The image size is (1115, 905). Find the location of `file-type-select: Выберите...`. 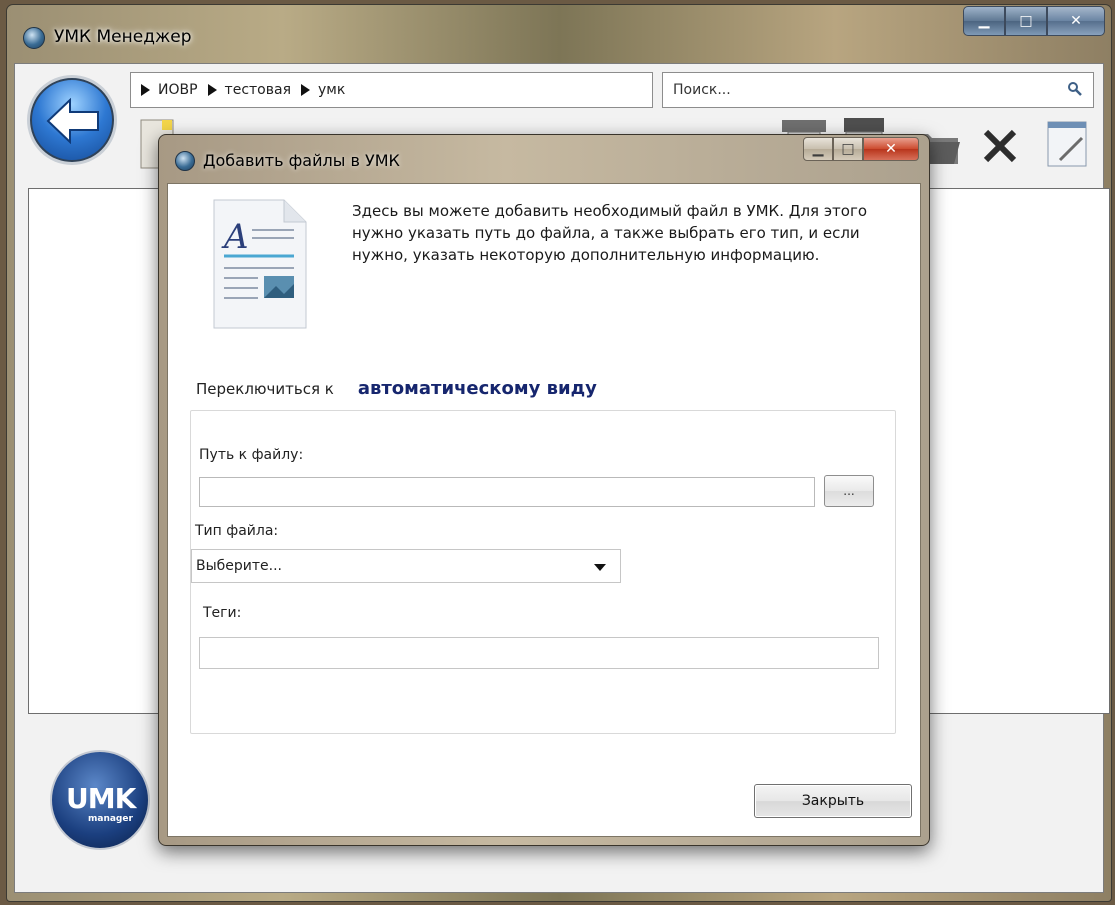

file-type-select: Выберите... is located at coordinates (406, 566).